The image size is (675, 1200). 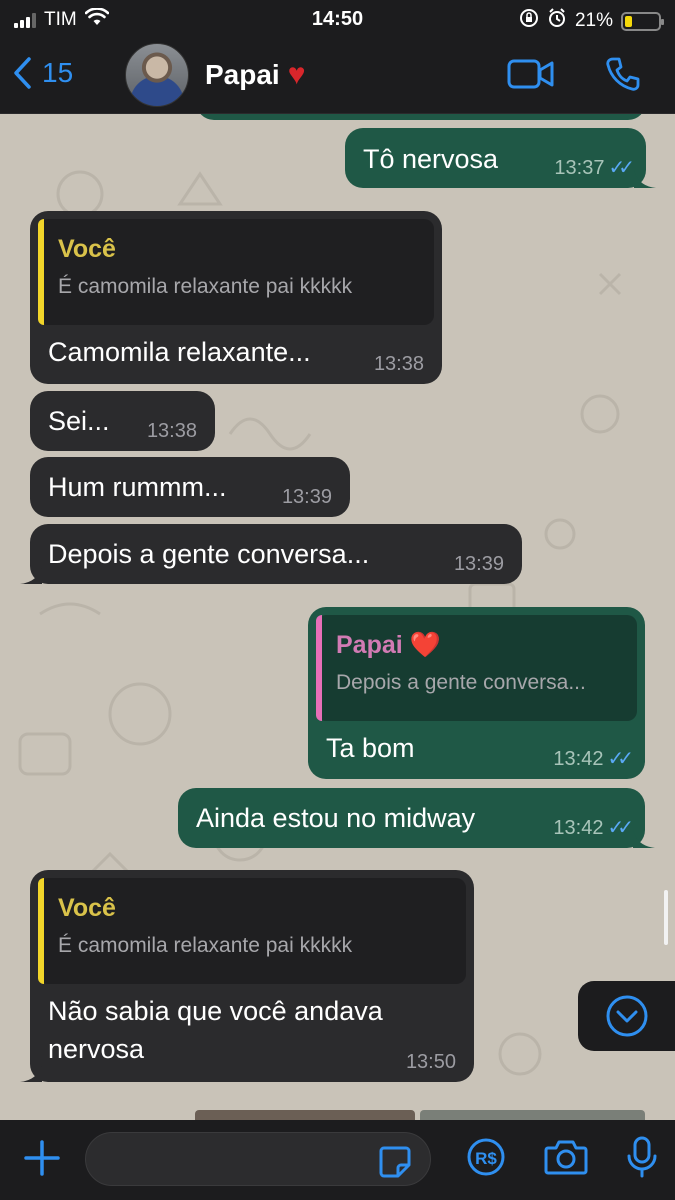 I want to click on avatar, so click(x=157, y=75).